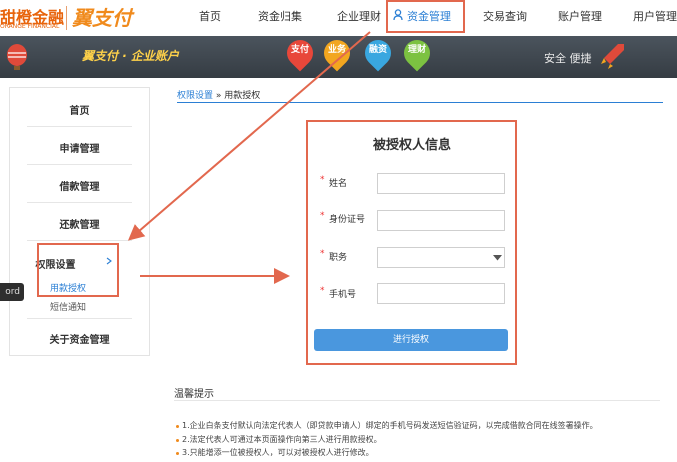 This screenshot has width=677, height=462. I want to click on brand-logo-sub: ORANGE FINANCIAL, so click(30, 26).